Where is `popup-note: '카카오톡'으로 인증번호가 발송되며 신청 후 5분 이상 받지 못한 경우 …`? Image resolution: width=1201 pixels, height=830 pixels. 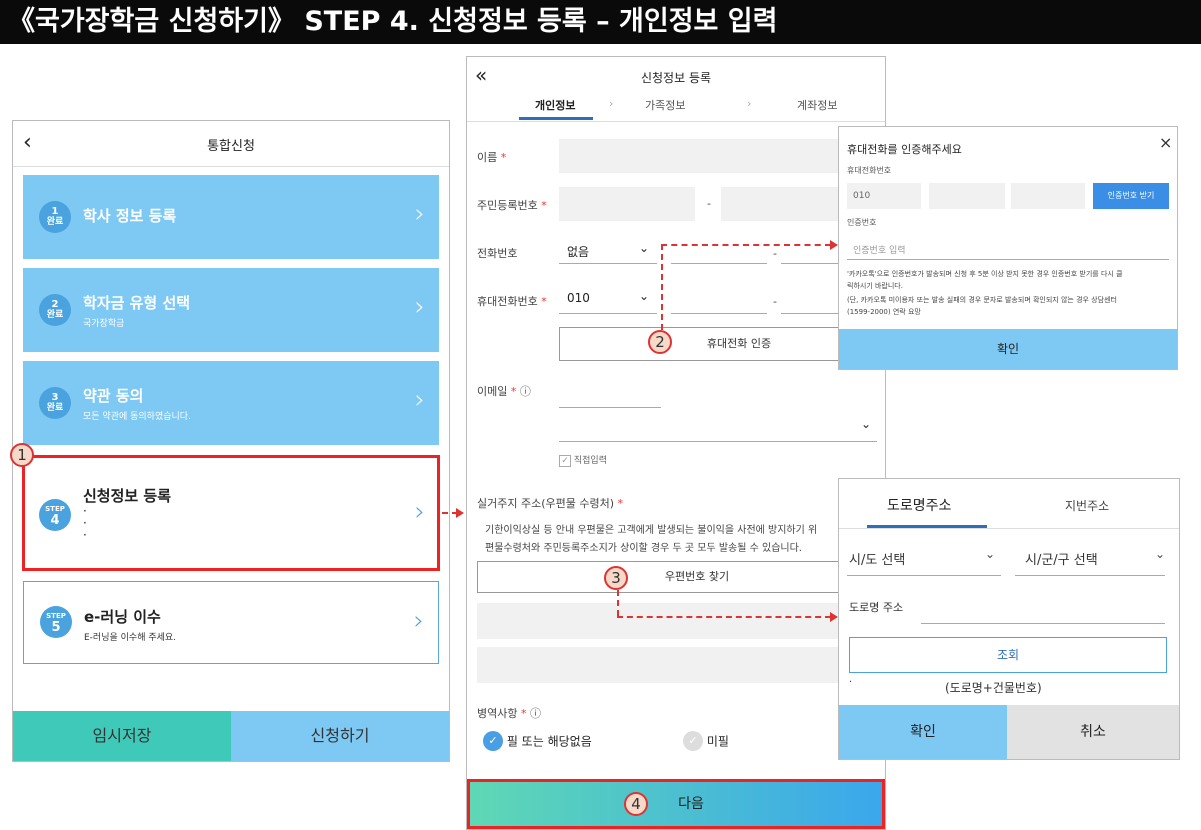 popup-note: '카카오톡'으로 인증번호가 발송되며 신청 후 5분 이상 받지 못한 경우 … is located at coordinates (985, 274).